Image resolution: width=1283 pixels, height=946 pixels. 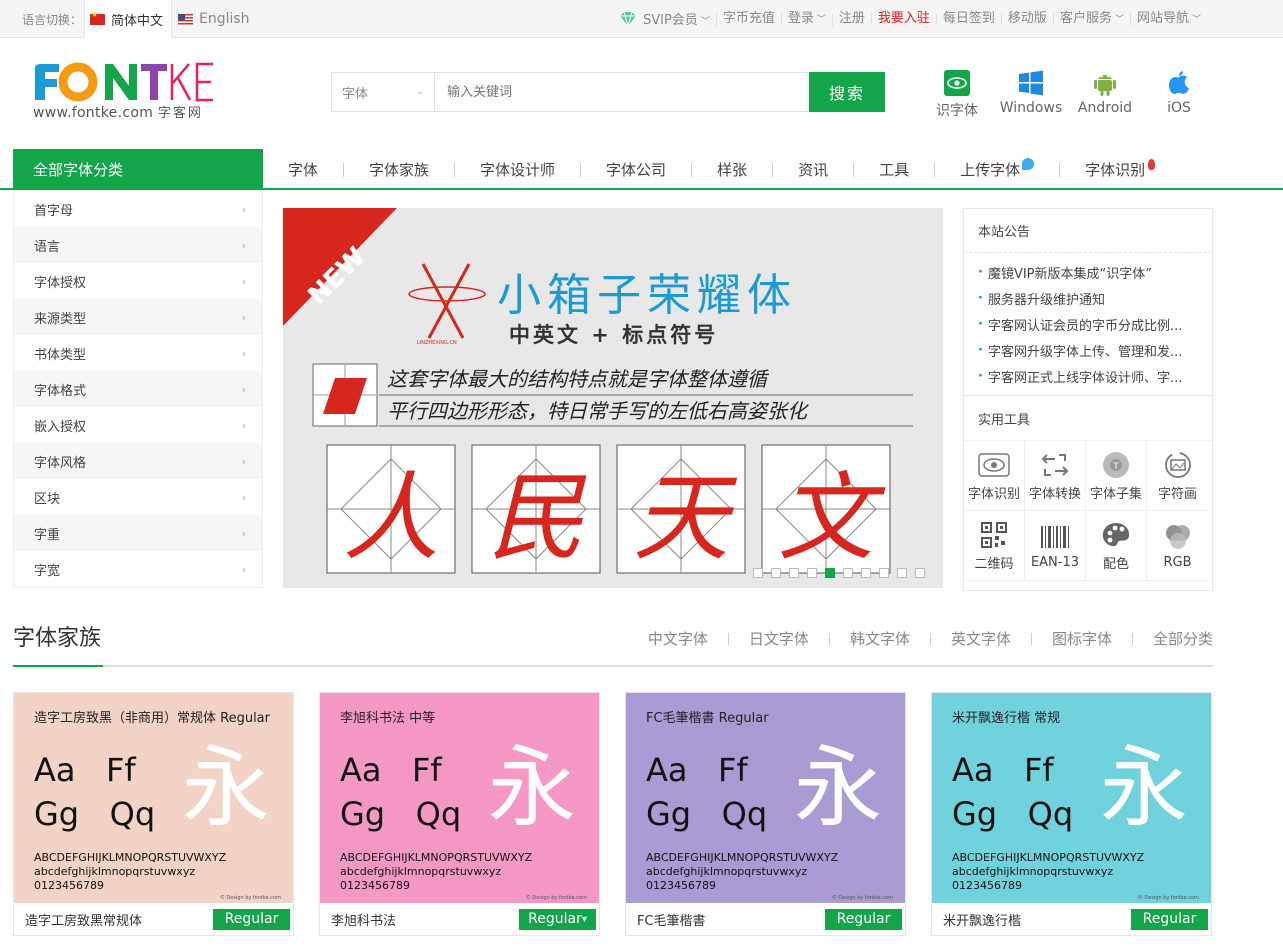 I want to click on top-link: 登录 ﹀, so click(x=807, y=19).